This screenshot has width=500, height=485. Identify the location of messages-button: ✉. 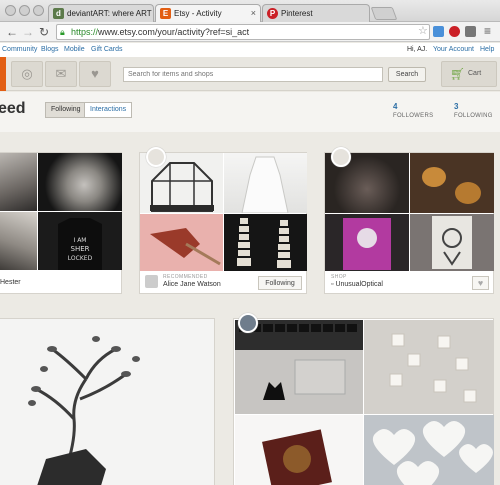
(61, 74).